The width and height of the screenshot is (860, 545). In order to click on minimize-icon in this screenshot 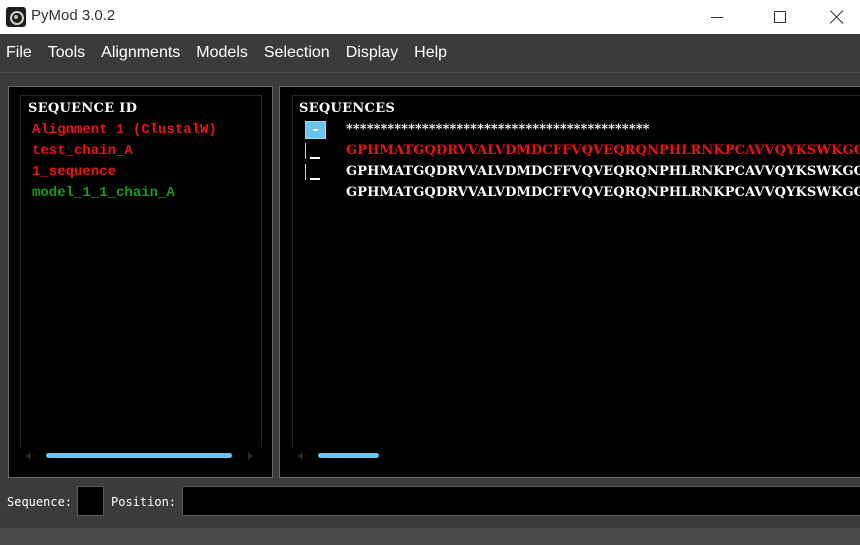, I will do `click(717, 17)`.